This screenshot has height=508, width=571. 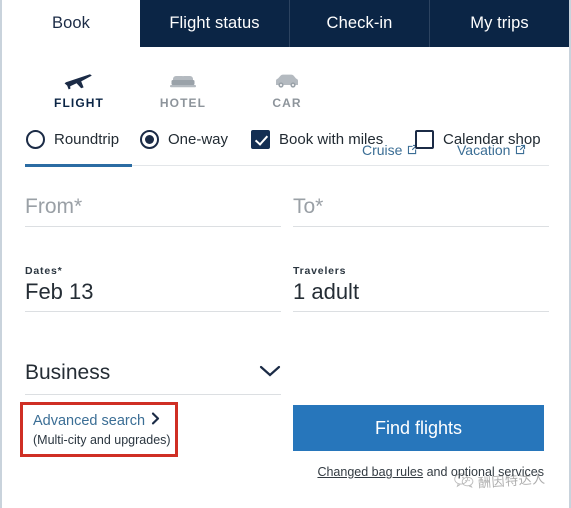 I want to click on to-field: To*, so click(x=421, y=209).